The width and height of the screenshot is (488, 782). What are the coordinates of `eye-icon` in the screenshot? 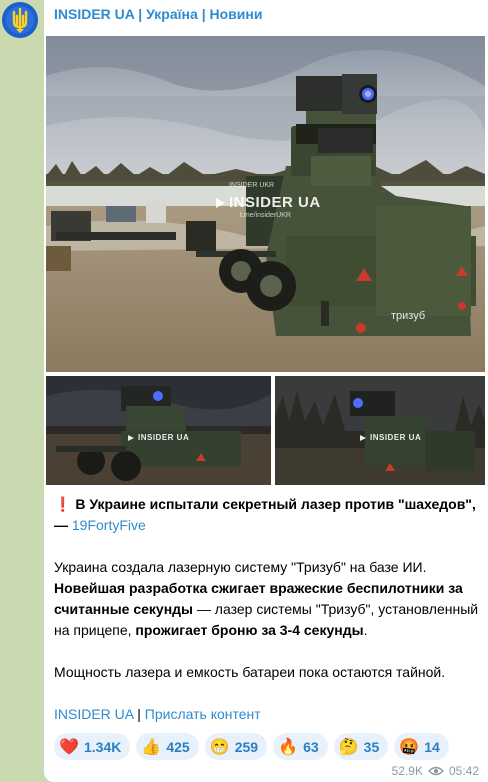 It's located at (435, 771).